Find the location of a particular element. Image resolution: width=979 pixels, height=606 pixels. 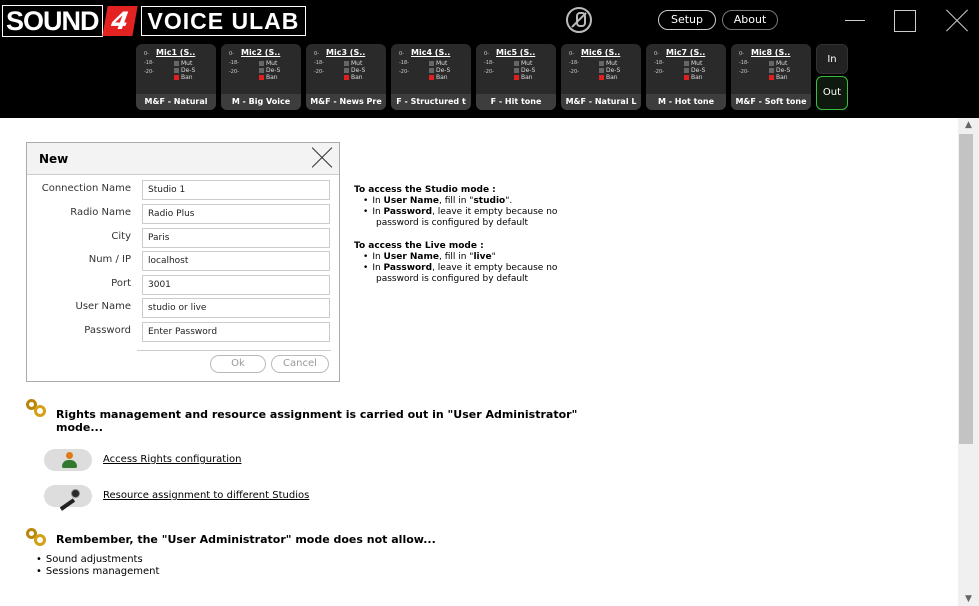

microphone-icon is located at coordinates (69, 500).